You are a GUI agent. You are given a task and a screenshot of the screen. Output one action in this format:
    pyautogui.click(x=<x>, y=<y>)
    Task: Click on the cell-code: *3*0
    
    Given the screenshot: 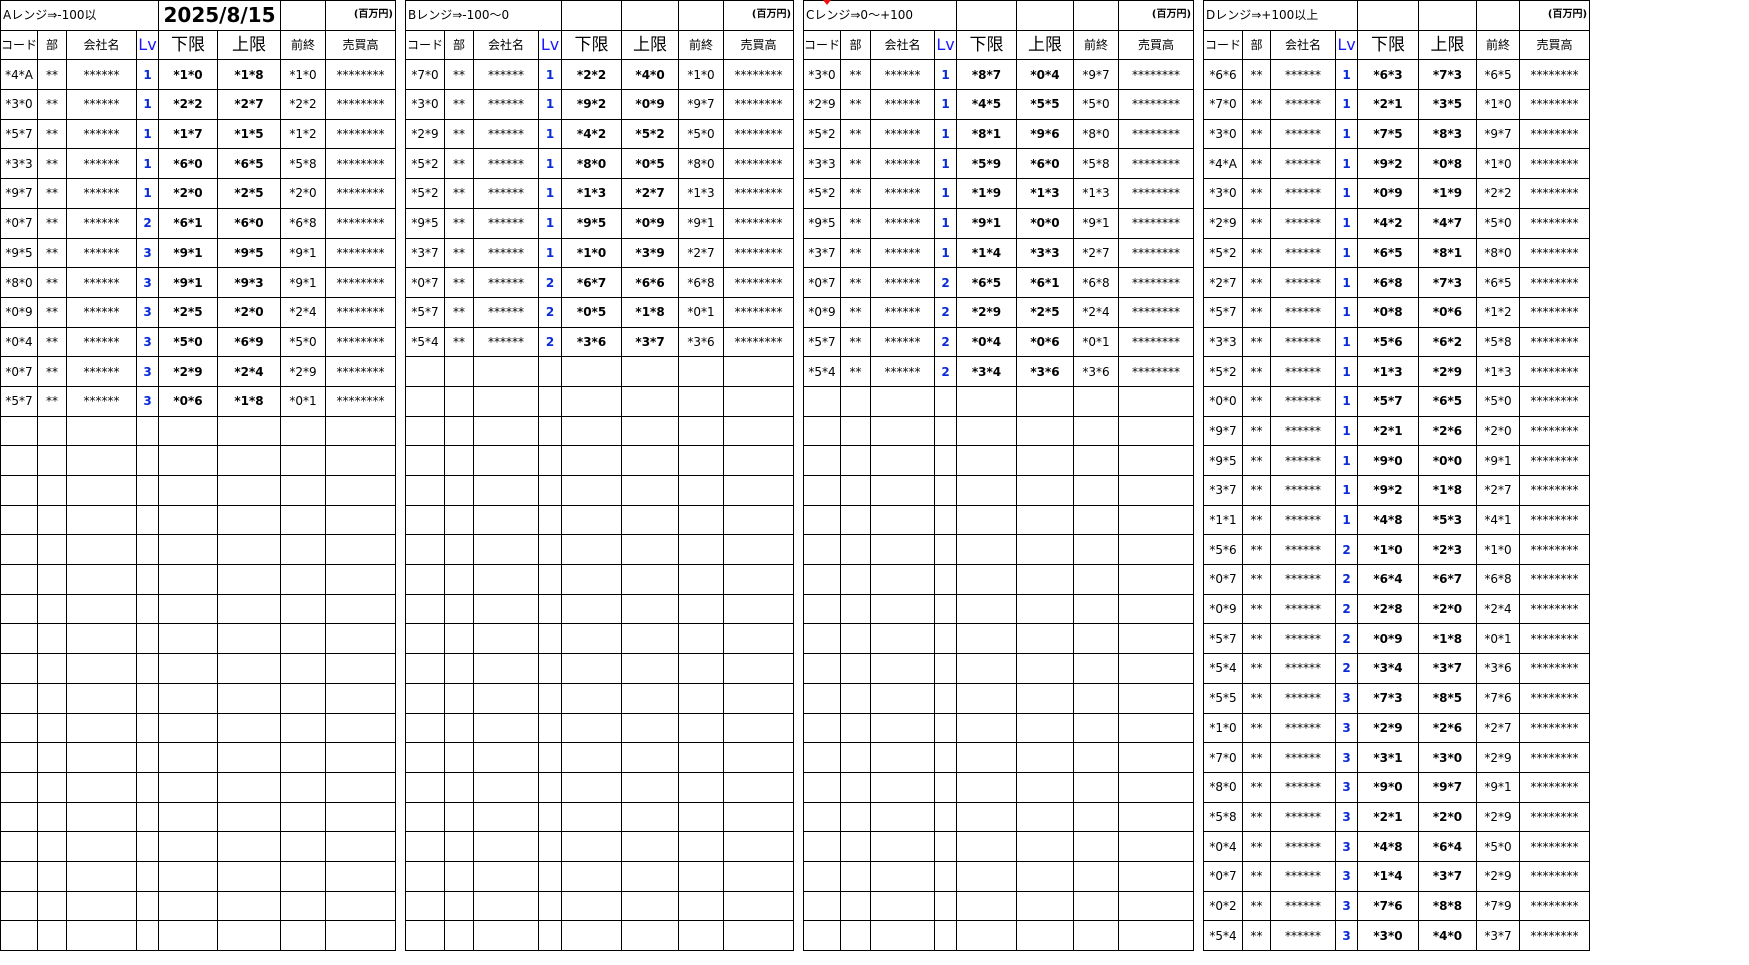 What is the action you would take?
    pyautogui.click(x=822, y=75)
    